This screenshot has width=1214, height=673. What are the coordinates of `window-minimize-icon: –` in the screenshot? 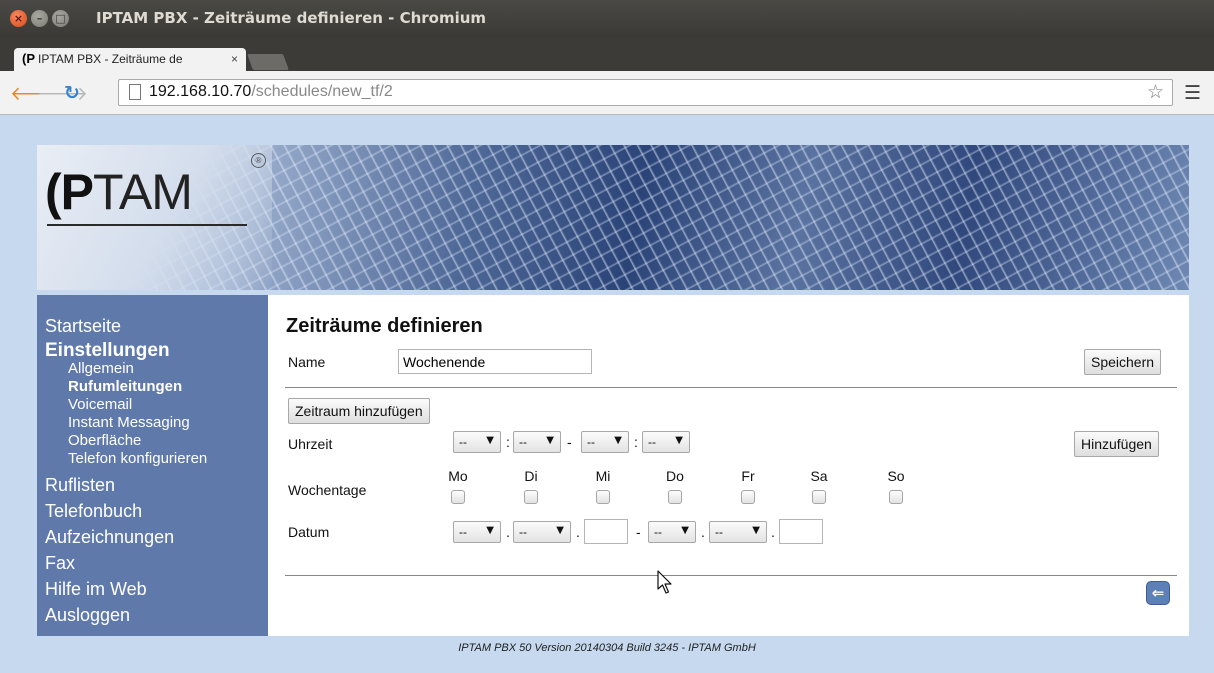 It's located at (39, 18).